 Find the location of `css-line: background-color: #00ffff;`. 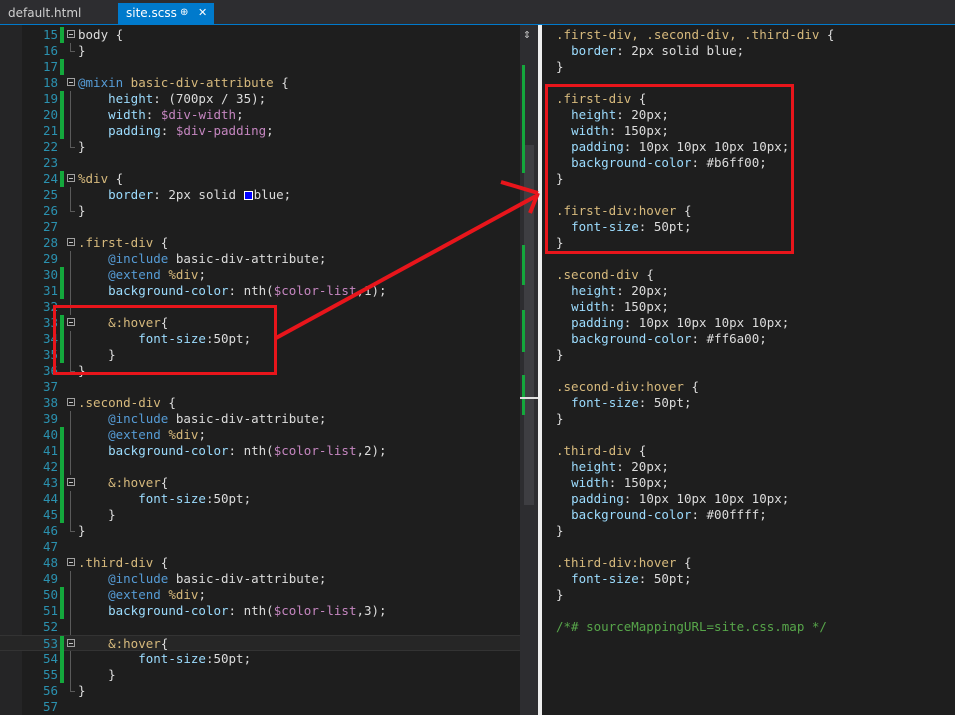

css-line: background-color: #00ffff; is located at coordinates (661, 515).